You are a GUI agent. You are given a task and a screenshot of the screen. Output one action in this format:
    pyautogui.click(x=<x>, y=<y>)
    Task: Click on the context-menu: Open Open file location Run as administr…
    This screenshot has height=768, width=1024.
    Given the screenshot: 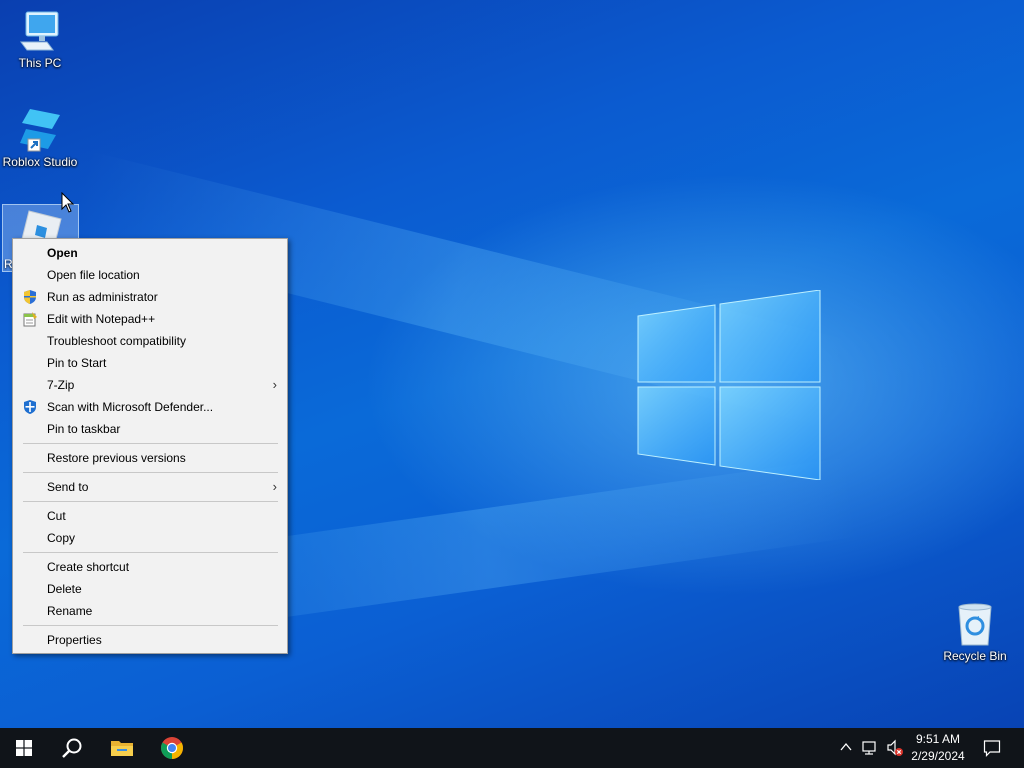 What is the action you would take?
    pyautogui.click(x=150, y=446)
    